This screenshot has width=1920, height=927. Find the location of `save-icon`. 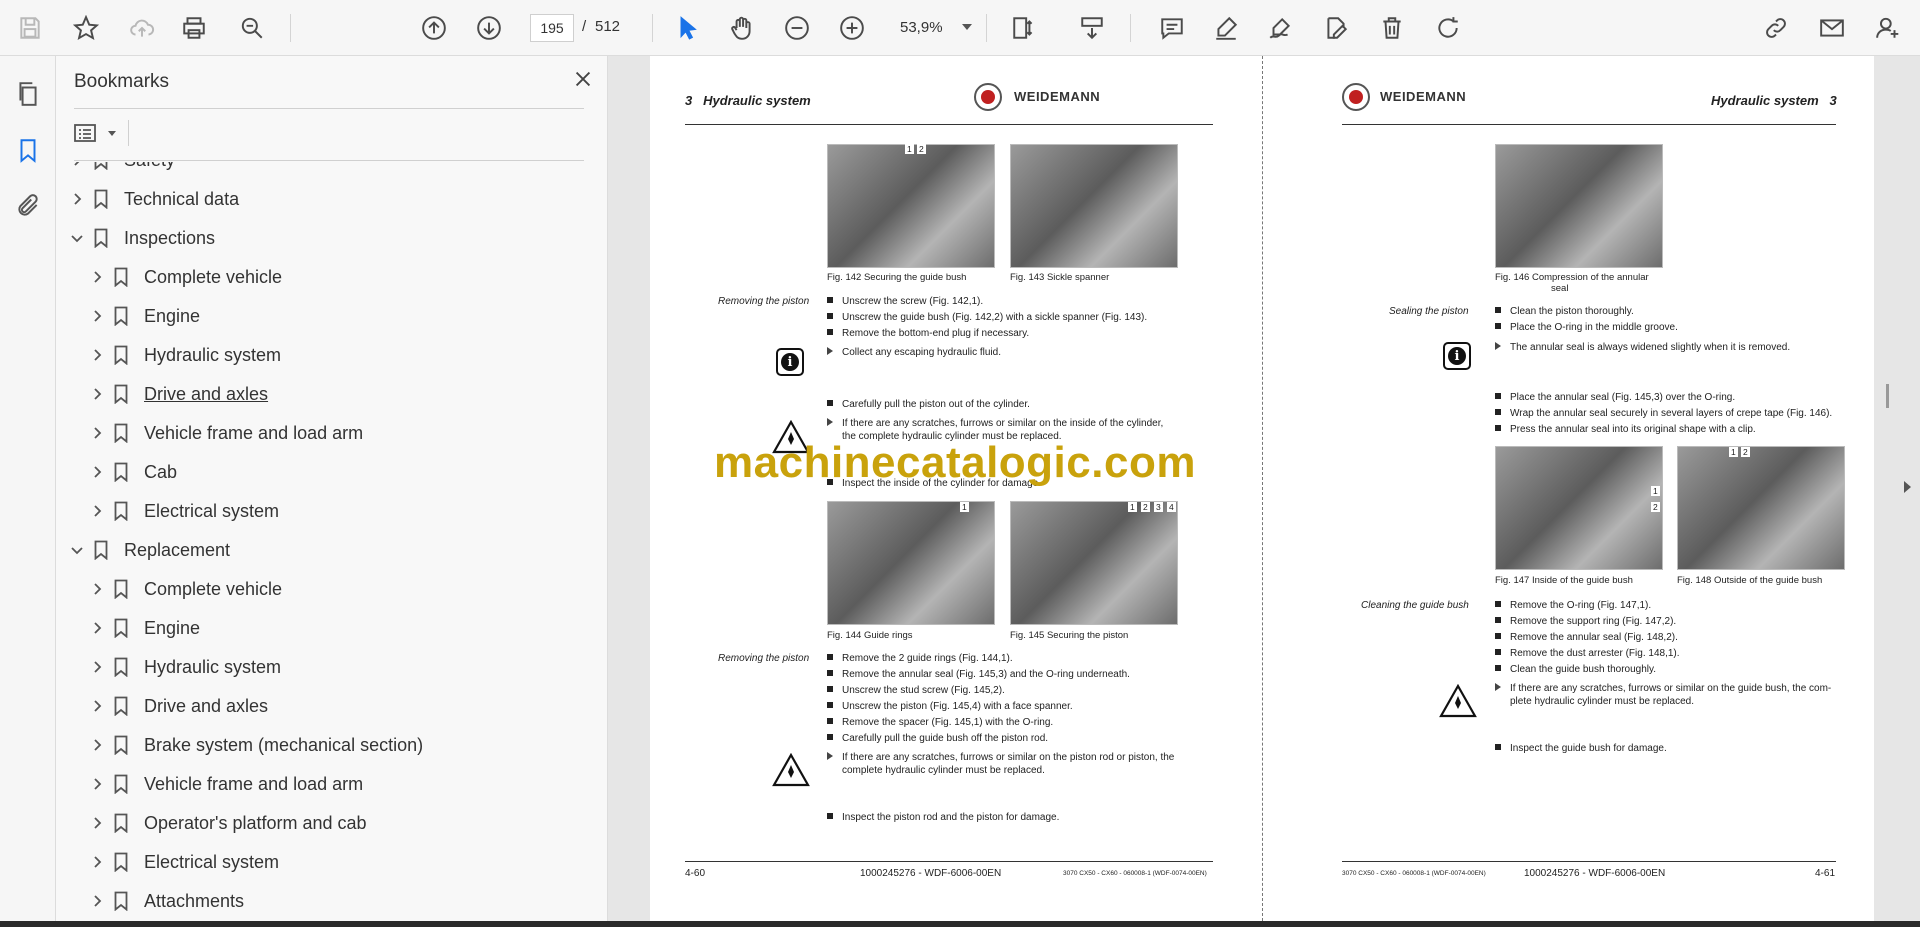

save-icon is located at coordinates (30, 28).